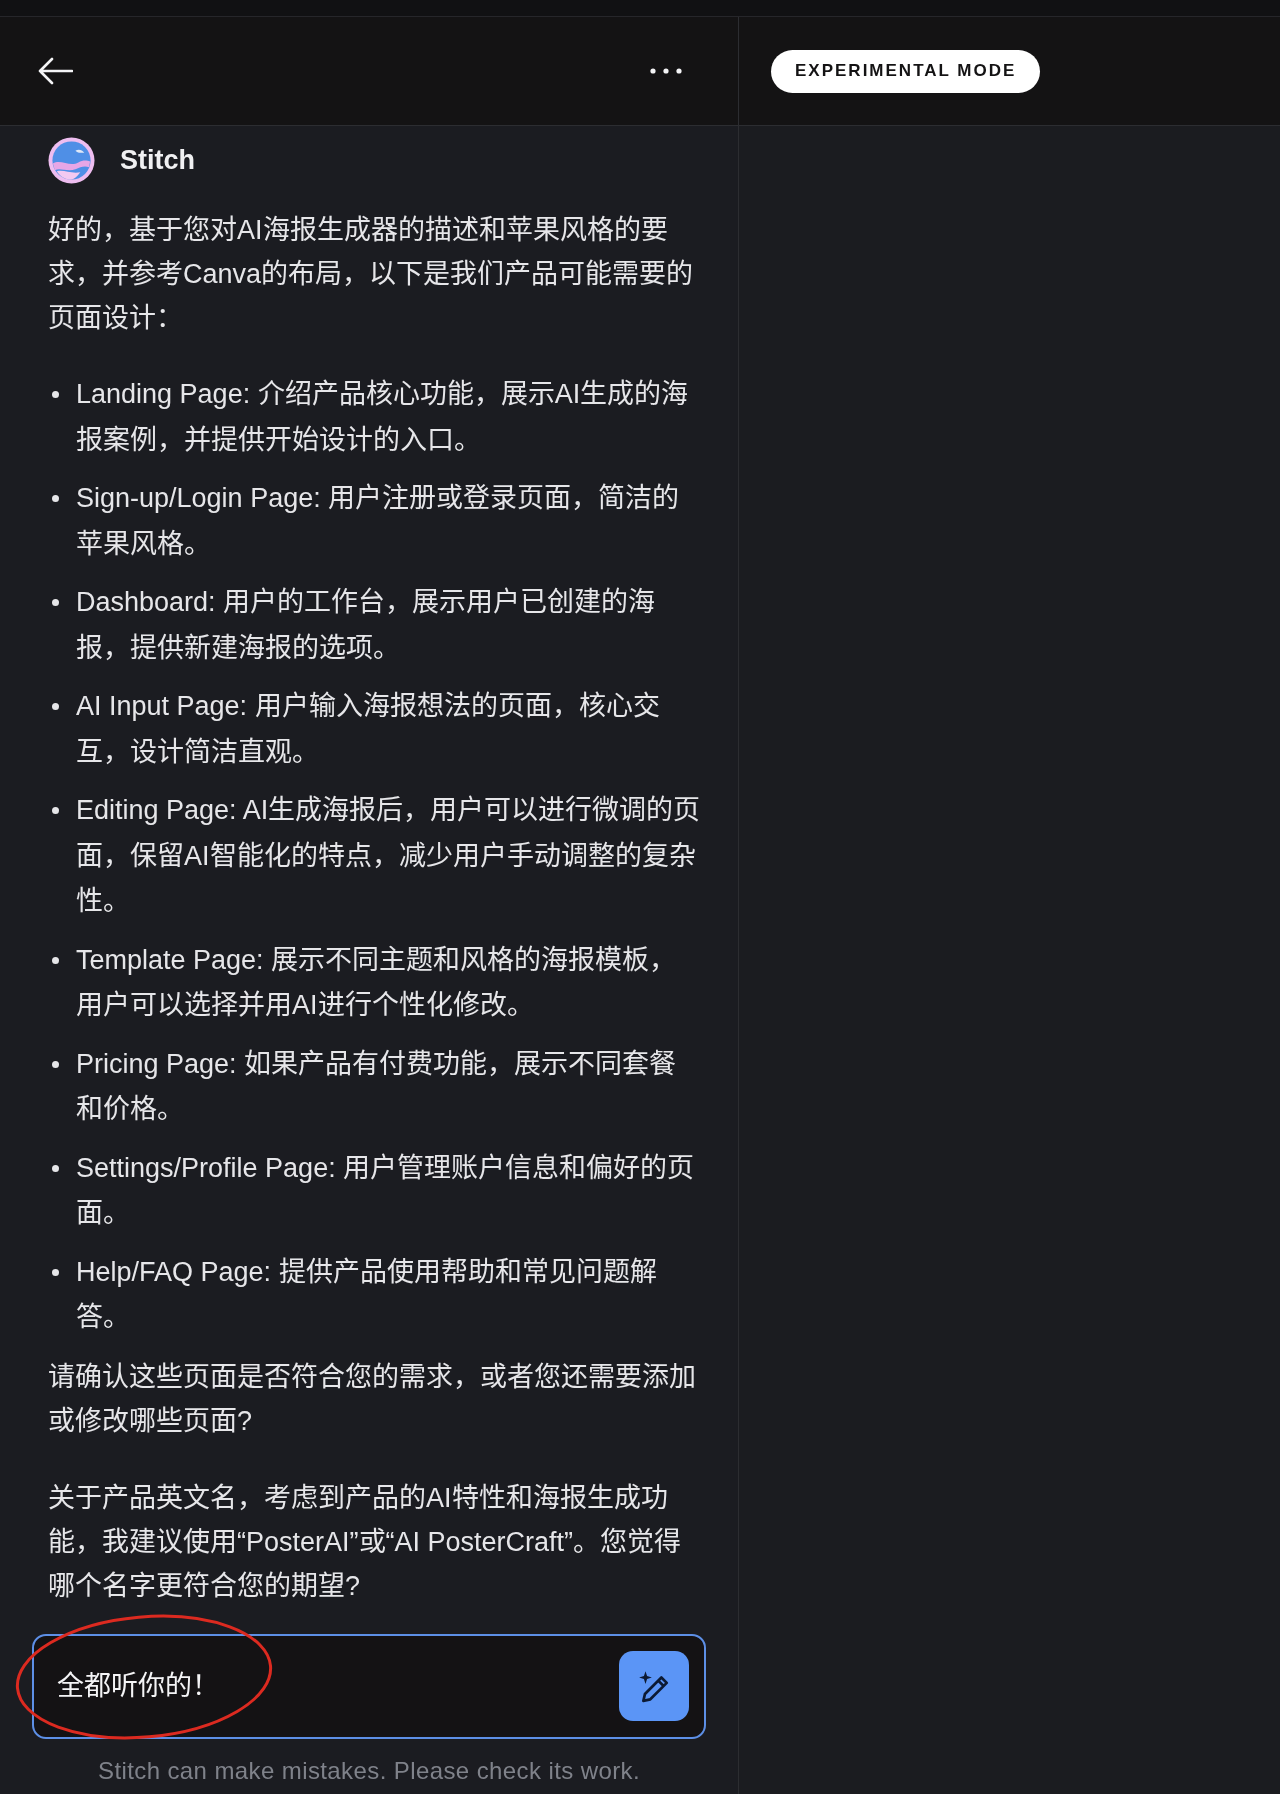 This screenshot has height=1794, width=1280. What do you see at coordinates (383, 417) in the screenshot?
I see `list-item-text: Landing Page: 介绍产品核心功能，展示AI生成的海报案例，并提供开始设计的入口。` at bounding box center [383, 417].